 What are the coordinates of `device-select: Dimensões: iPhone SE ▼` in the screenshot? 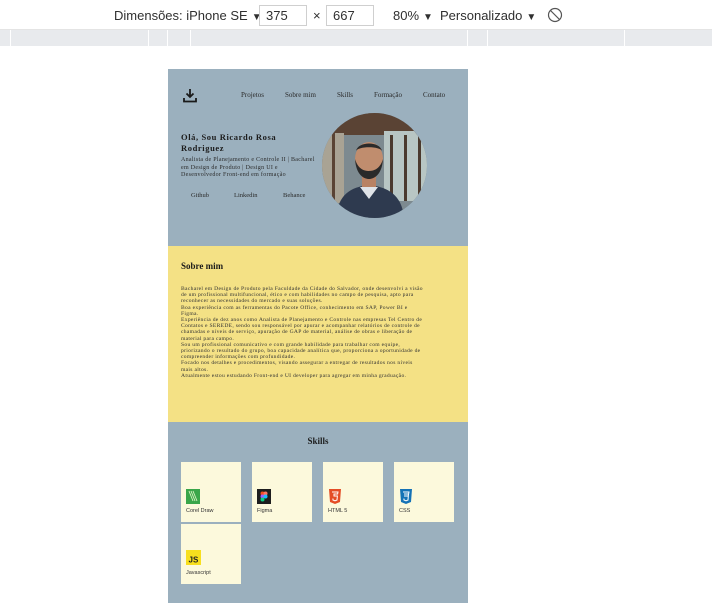 It's located at (188, 15).